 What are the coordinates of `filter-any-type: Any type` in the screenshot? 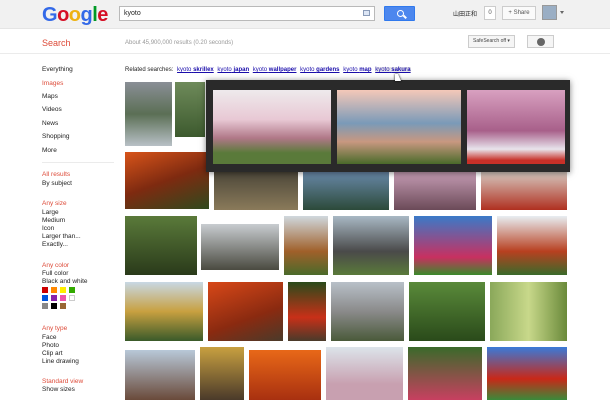 It's located at (54, 328).